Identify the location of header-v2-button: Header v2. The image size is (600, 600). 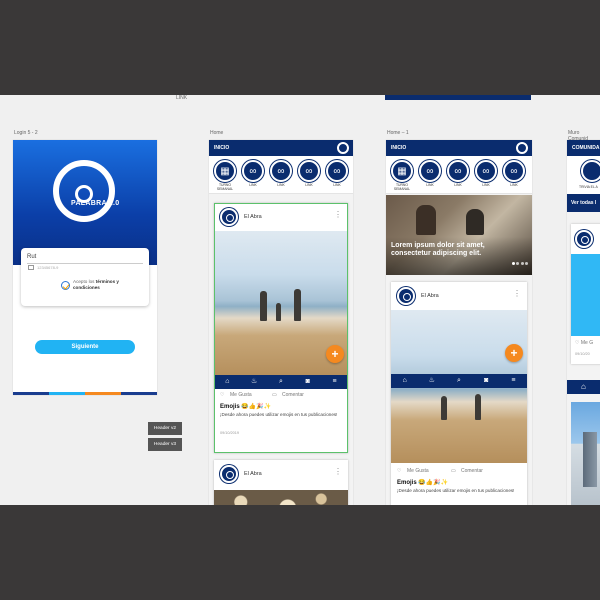
(165, 428).